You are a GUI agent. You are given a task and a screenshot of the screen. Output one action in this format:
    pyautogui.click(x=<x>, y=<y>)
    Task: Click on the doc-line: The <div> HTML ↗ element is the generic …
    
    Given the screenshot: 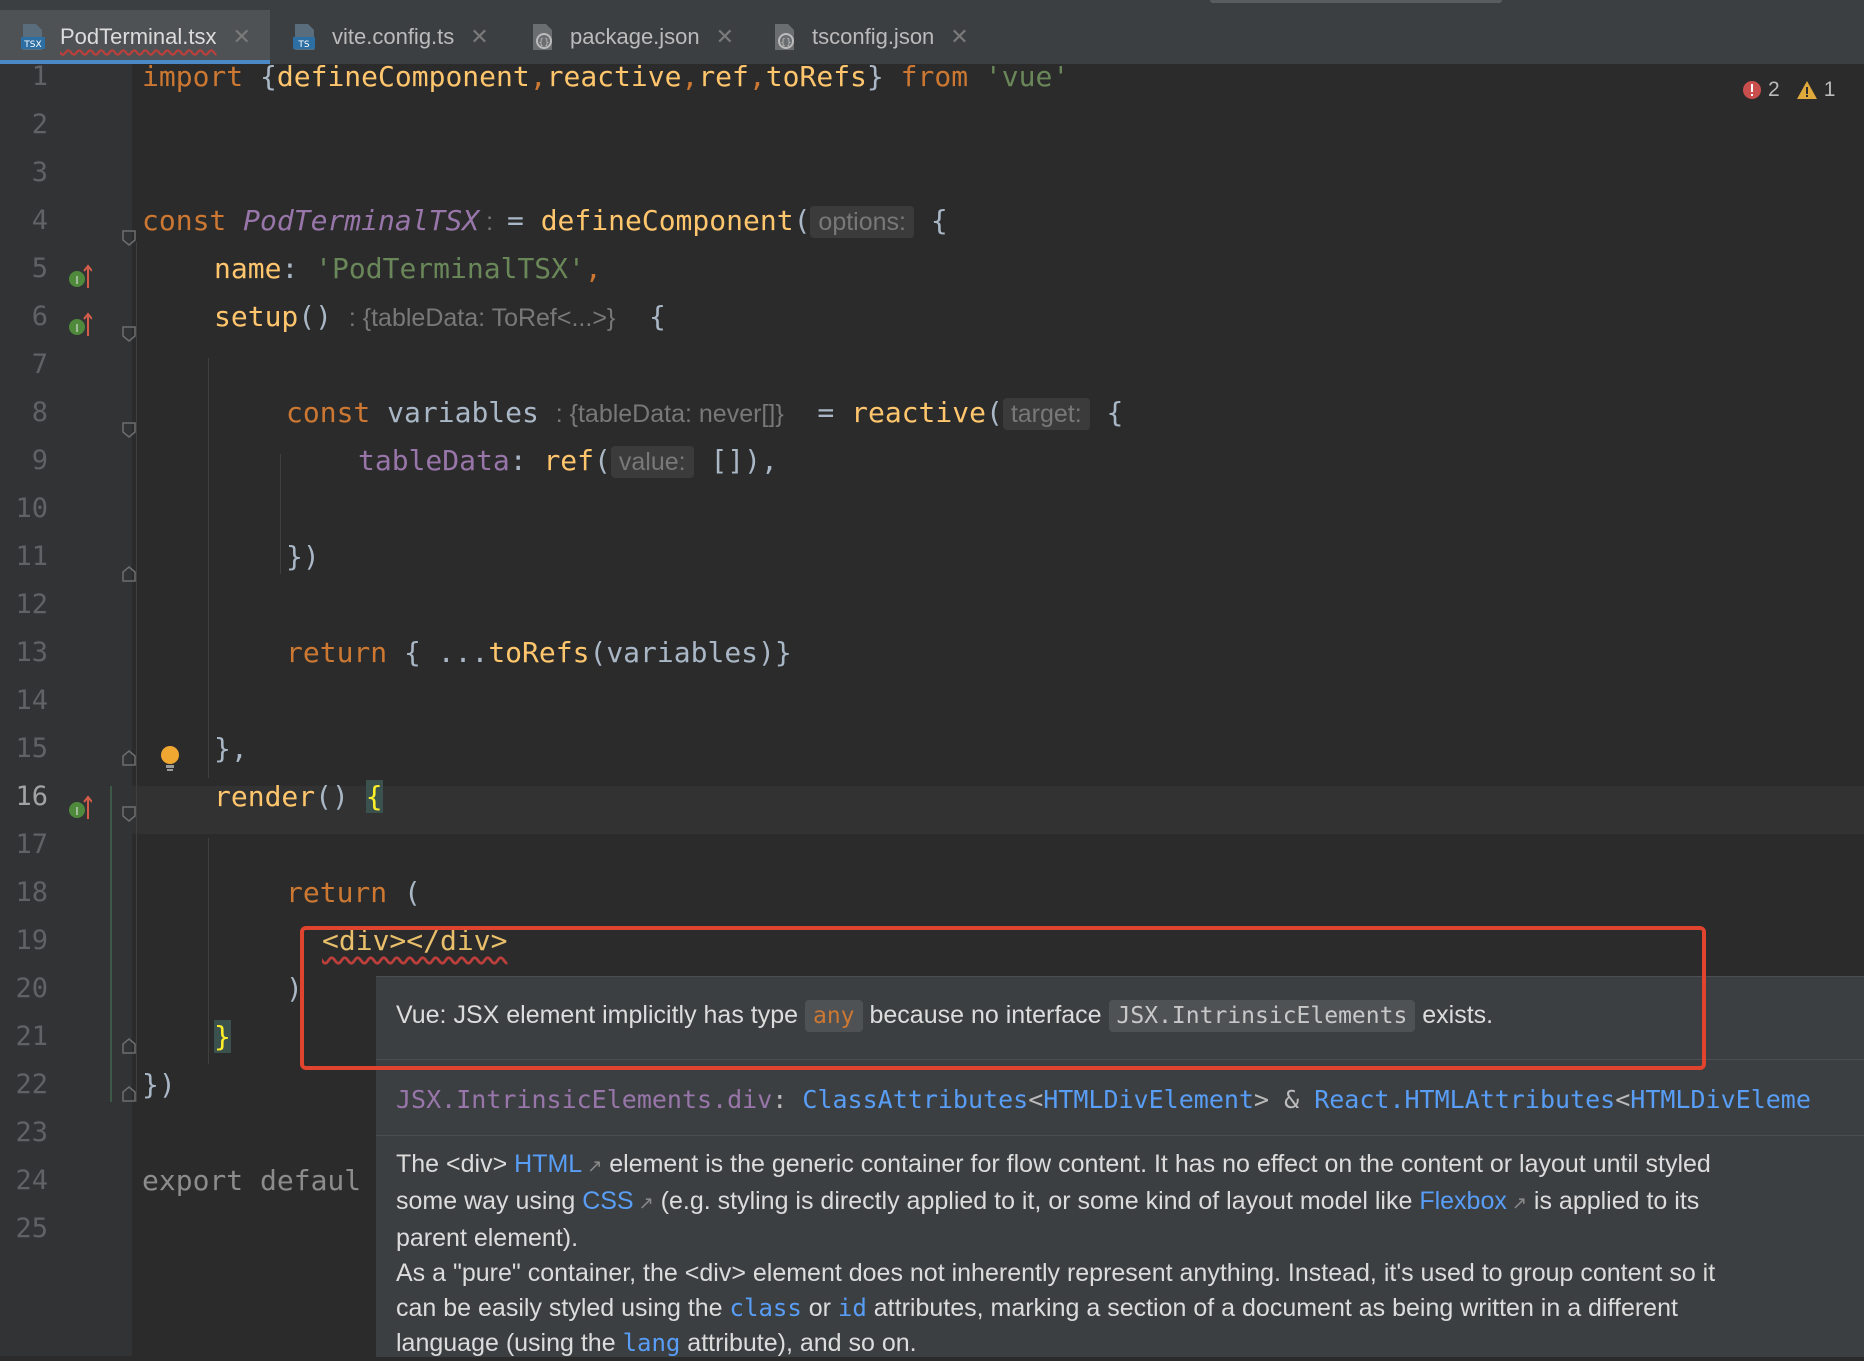 What is the action you would take?
    pyautogui.click(x=1130, y=1165)
    